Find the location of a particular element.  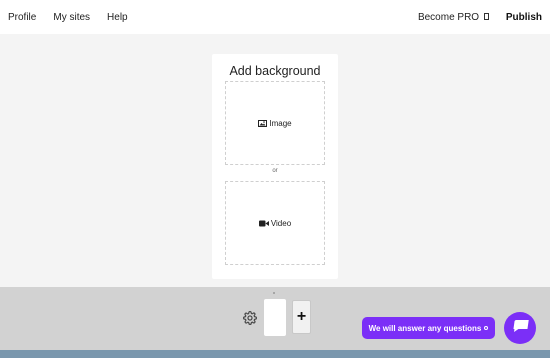

pro-placeholder-icon is located at coordinates (486, 17).